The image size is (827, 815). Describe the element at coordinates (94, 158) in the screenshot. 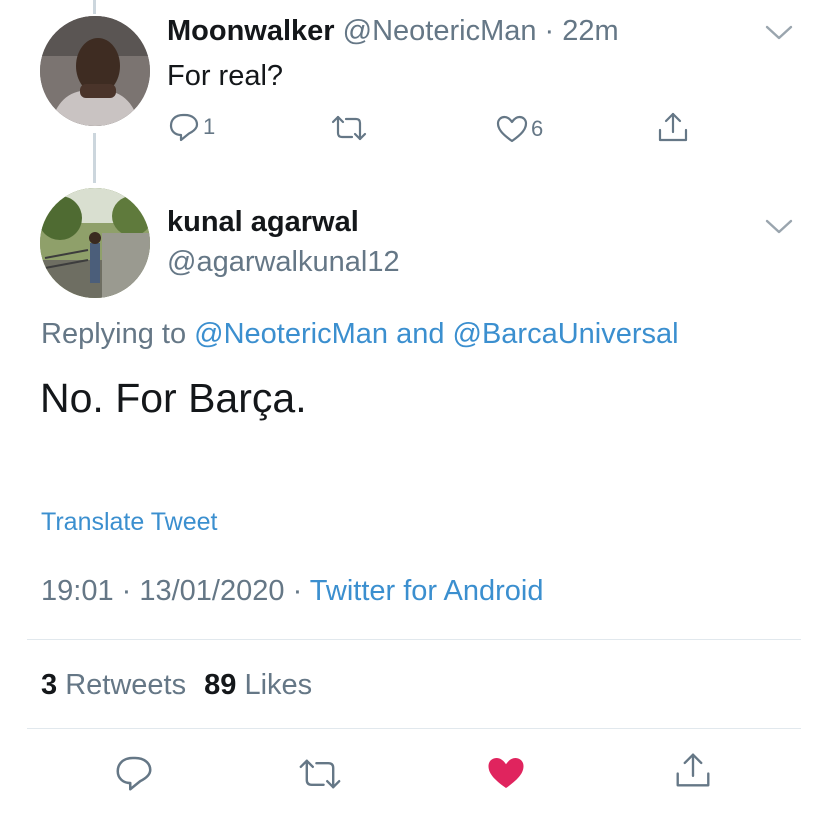

I see `thread-line-middle` at that location.